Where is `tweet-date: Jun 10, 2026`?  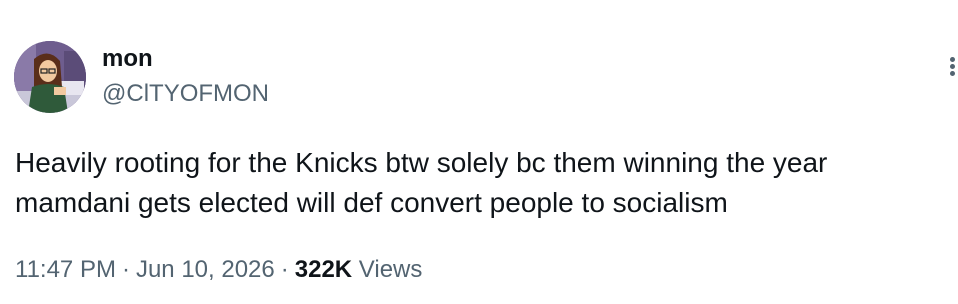 tweet-date: Jun 10, 2026 is located at coordinates (205, 269).